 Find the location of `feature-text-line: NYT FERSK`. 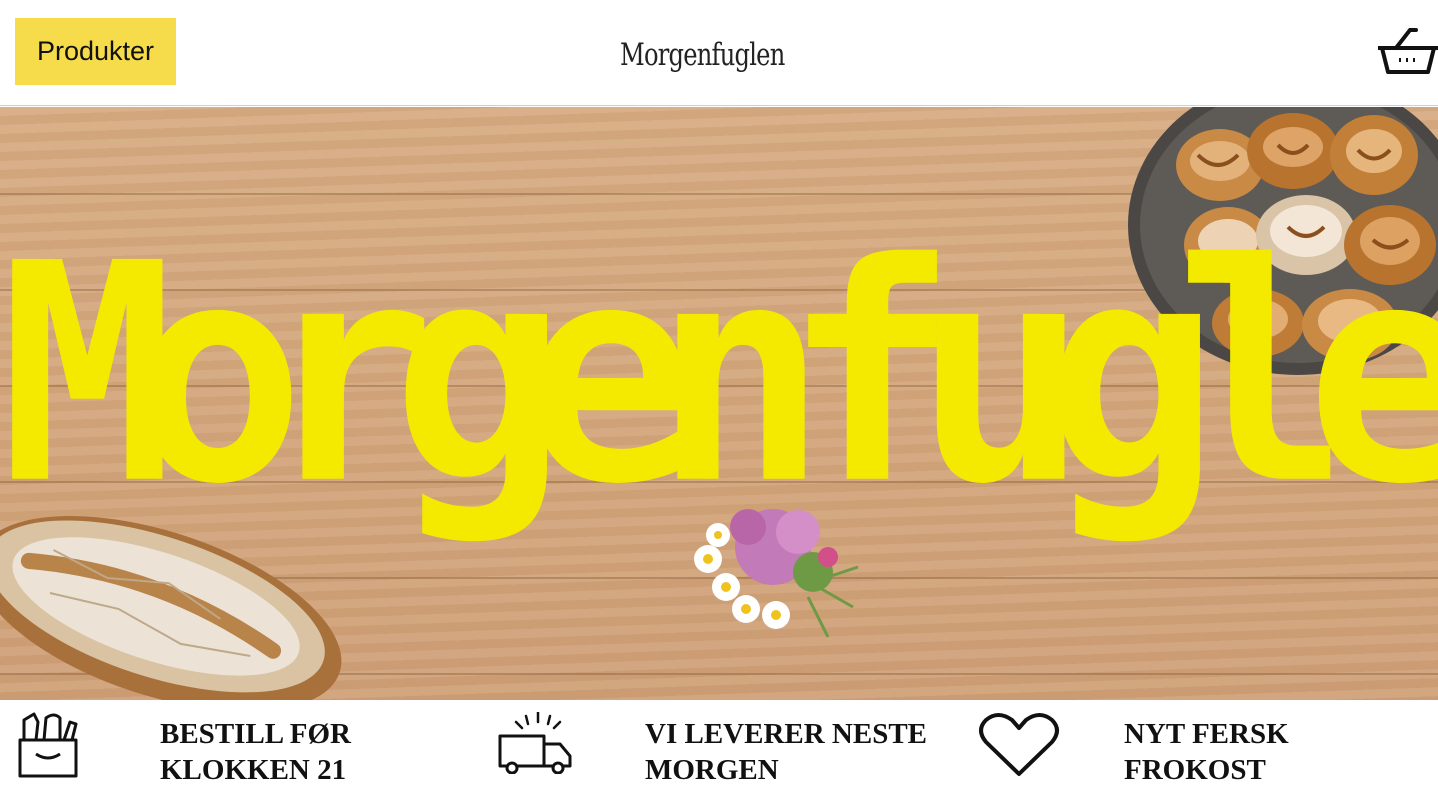

feature-text-line: NYT FERSK is located at coordinates (1206, 734).